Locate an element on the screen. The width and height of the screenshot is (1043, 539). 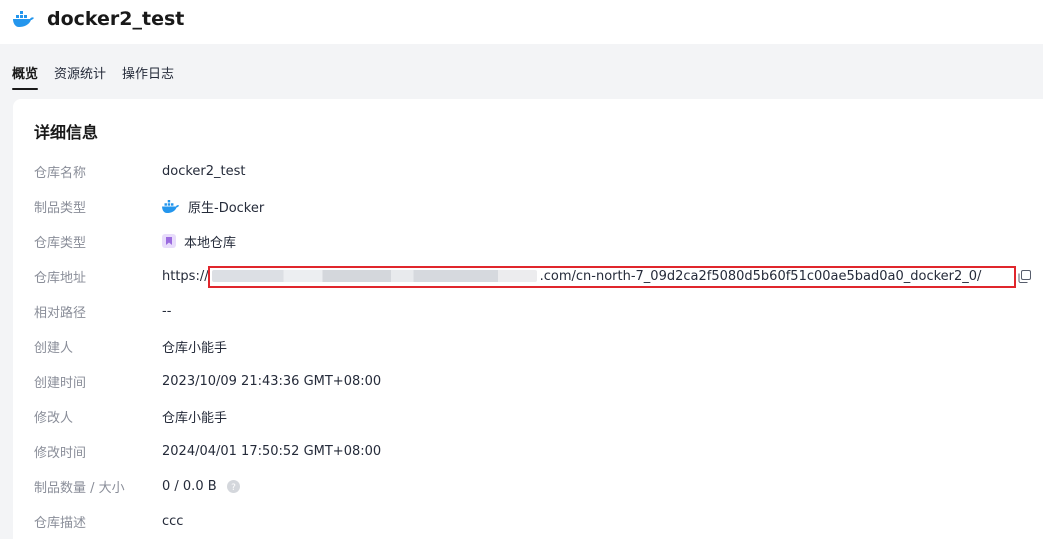
field-label: 相对路径 is located at coordinates (60, 313).